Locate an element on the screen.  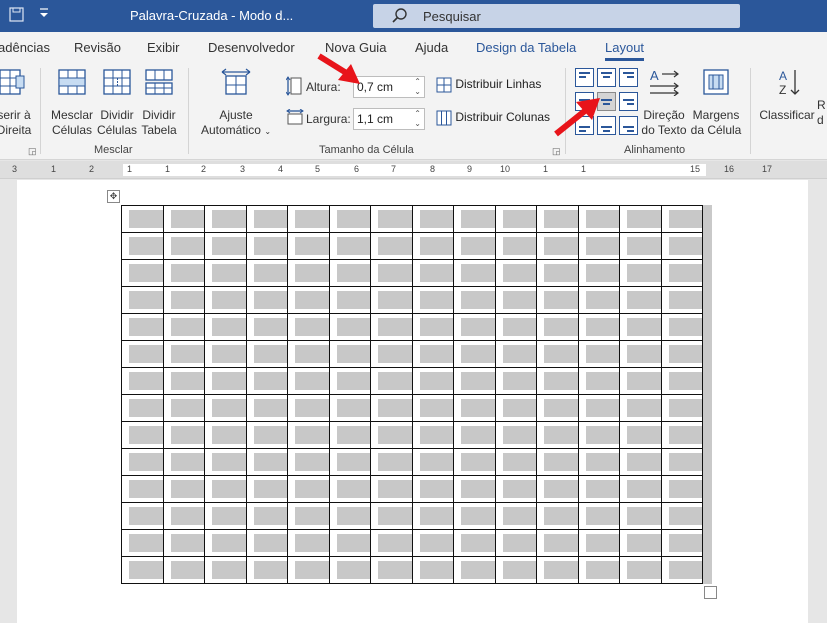
width-input: 1,1 cm ⌃ ⌄ is located at coordinates (389, 119).